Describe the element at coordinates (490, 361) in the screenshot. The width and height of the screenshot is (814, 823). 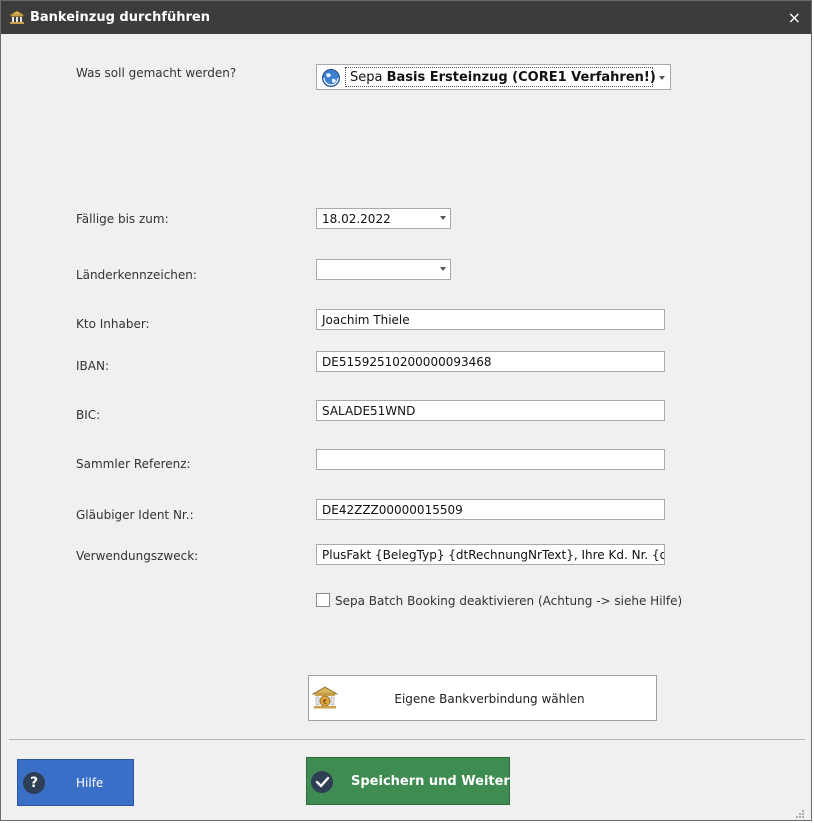
I see `iban-field: DE51592510200000093468` at that location.